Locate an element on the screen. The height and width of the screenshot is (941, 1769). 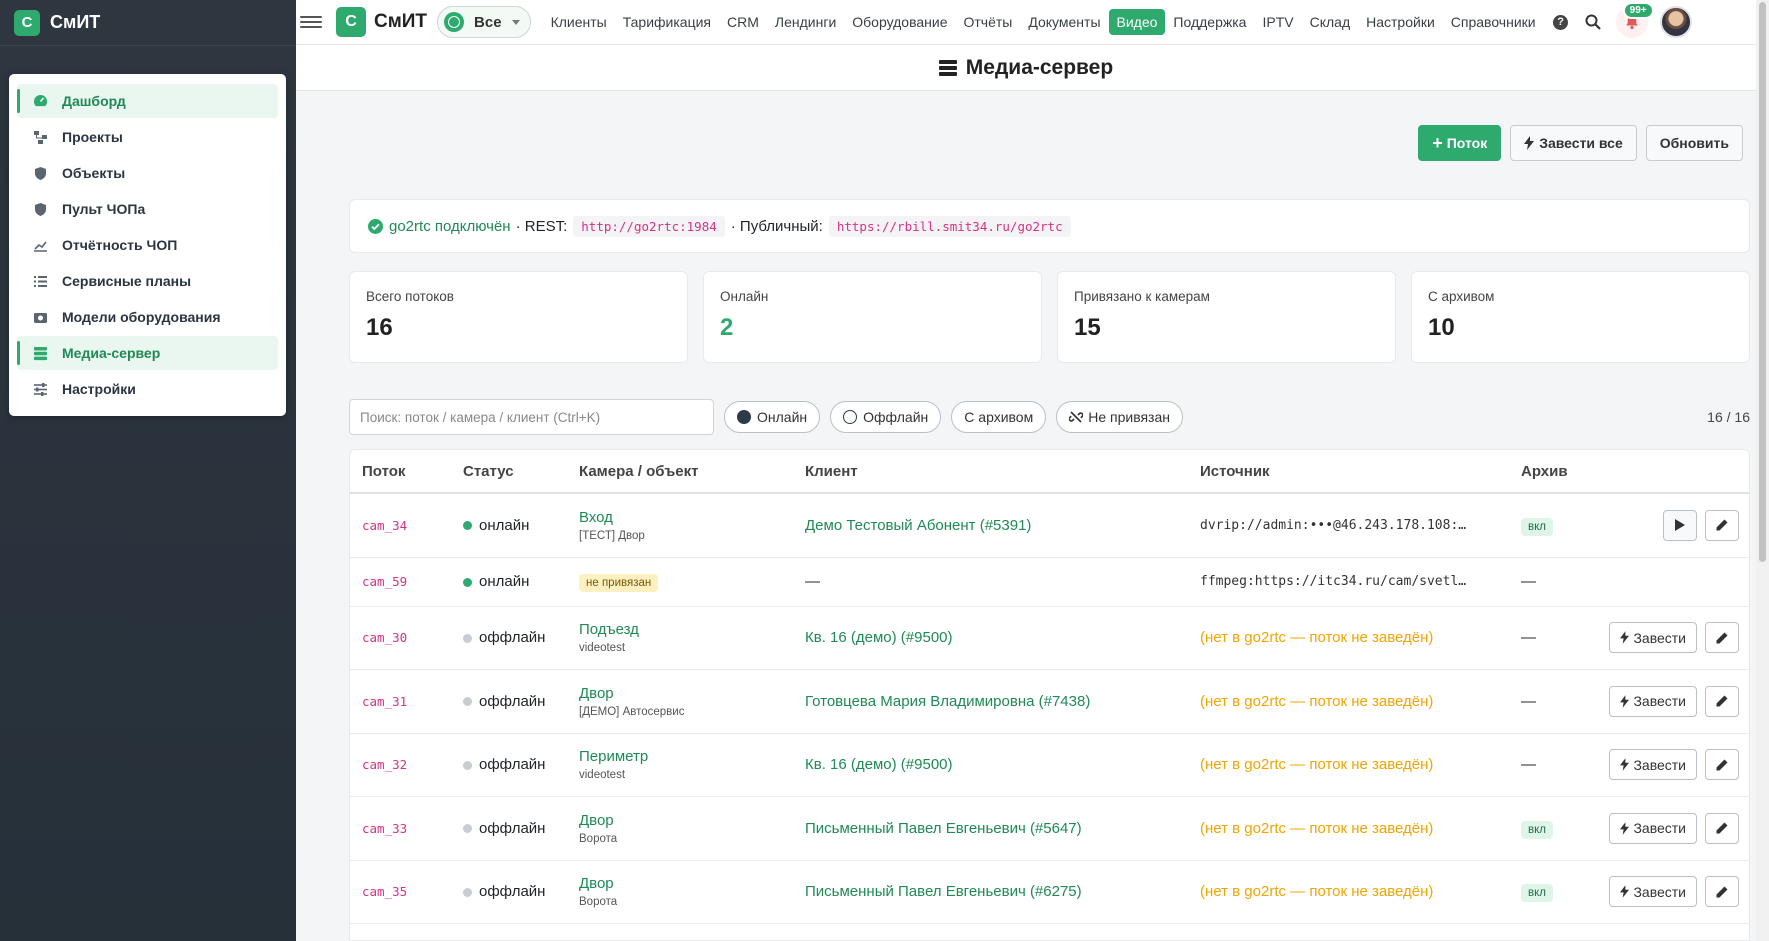
search-input is located at coordinates (531, 417).